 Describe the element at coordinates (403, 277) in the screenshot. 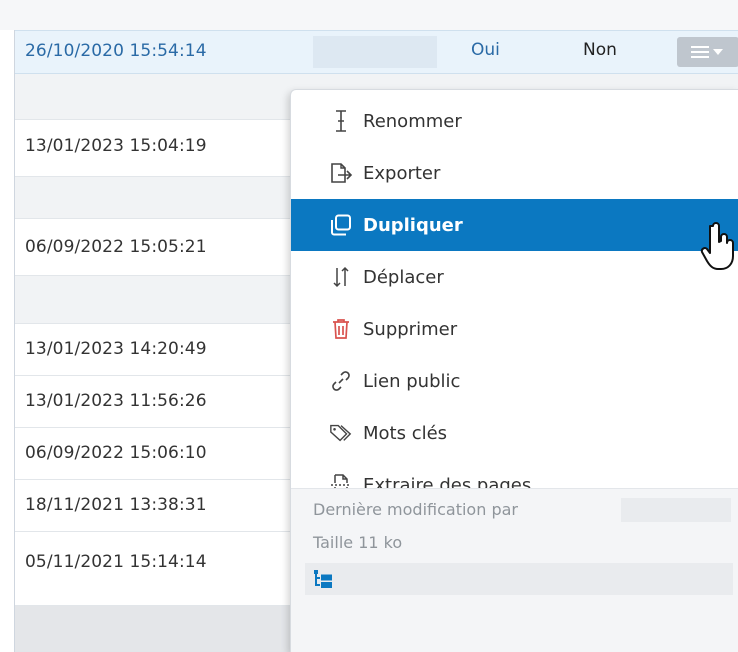

I see `menu-item-label: Déplacer` at that location.